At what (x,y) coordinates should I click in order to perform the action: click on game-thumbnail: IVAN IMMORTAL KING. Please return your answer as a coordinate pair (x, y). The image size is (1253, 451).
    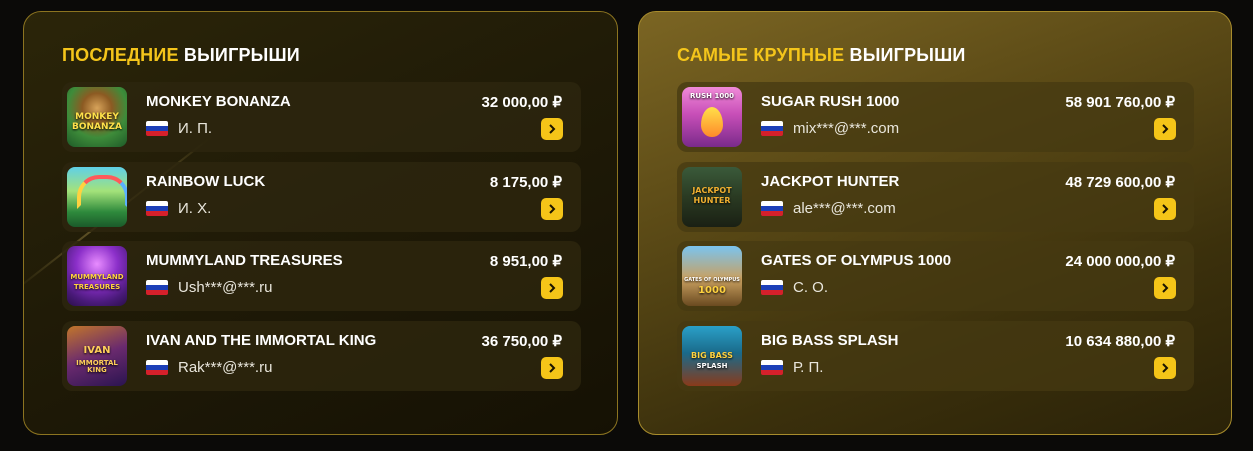
    Looking at the image, I should click on (97, 356).